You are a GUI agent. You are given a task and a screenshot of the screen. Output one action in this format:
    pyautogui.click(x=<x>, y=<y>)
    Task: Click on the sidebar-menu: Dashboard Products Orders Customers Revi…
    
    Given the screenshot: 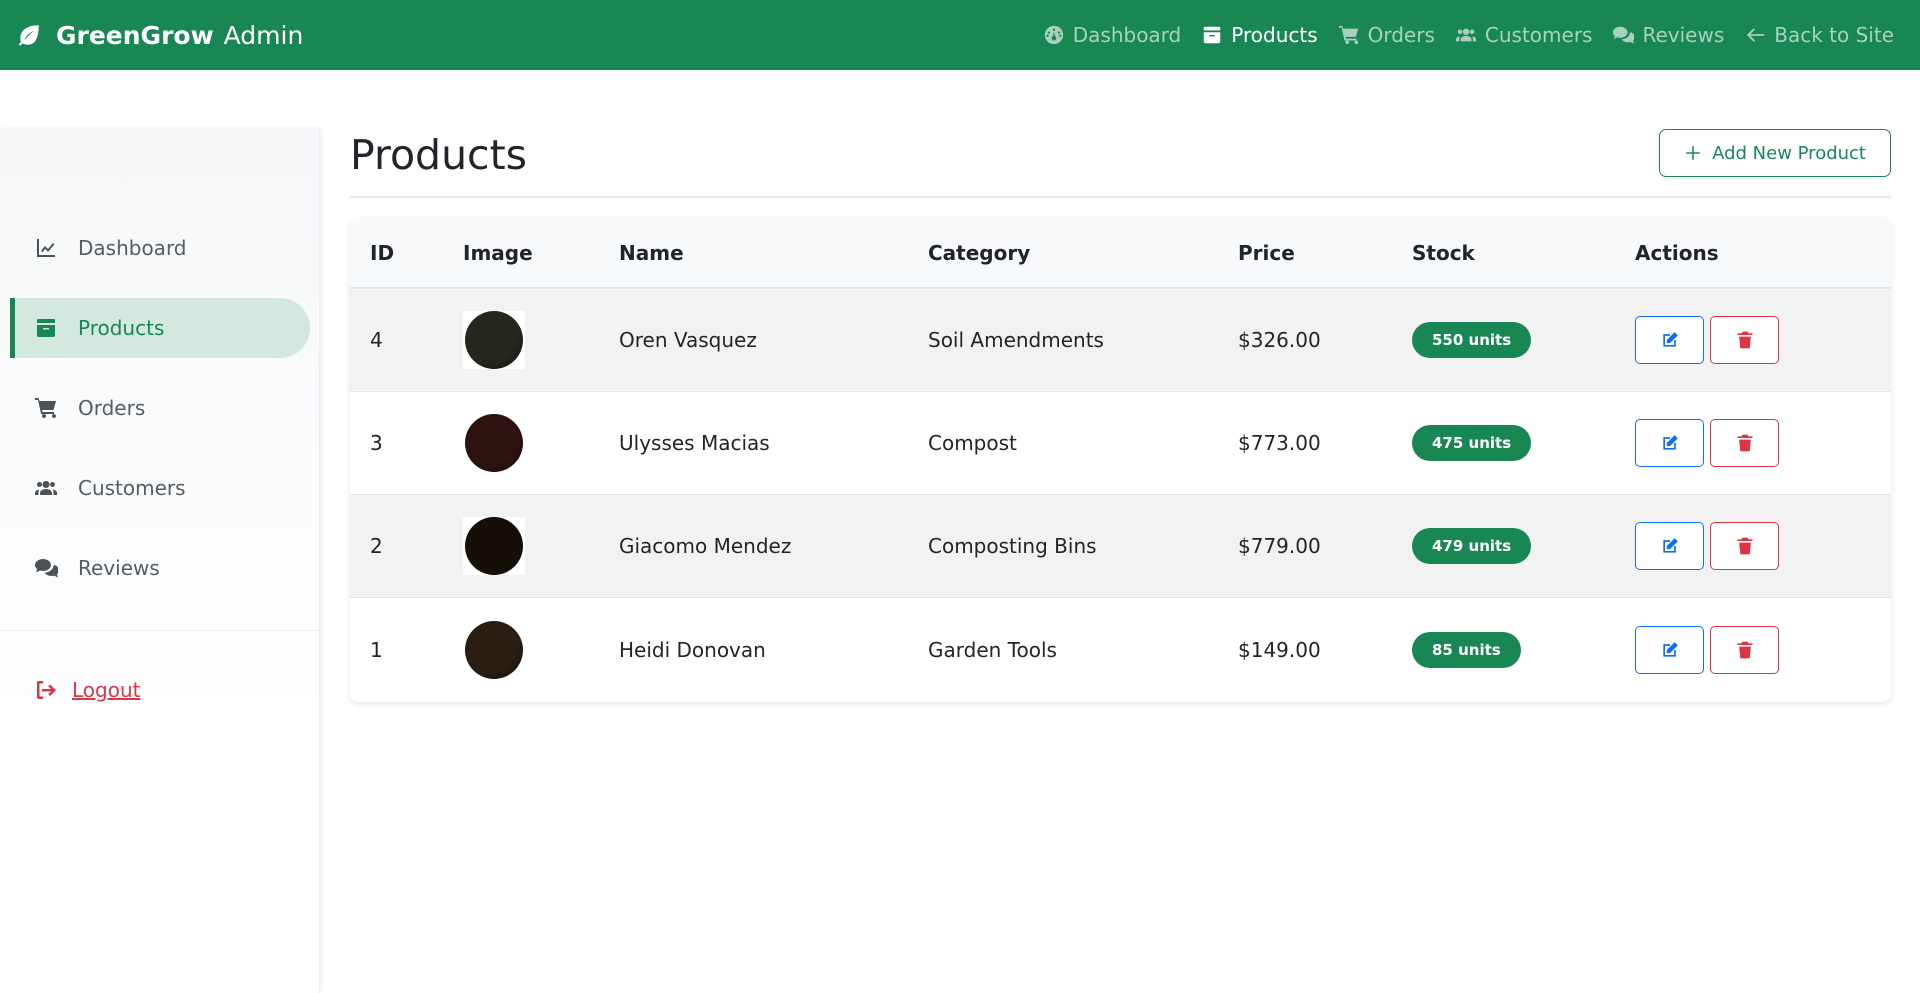 What is the action you would take?
    pyautogui.click(x=160, y=418)
    